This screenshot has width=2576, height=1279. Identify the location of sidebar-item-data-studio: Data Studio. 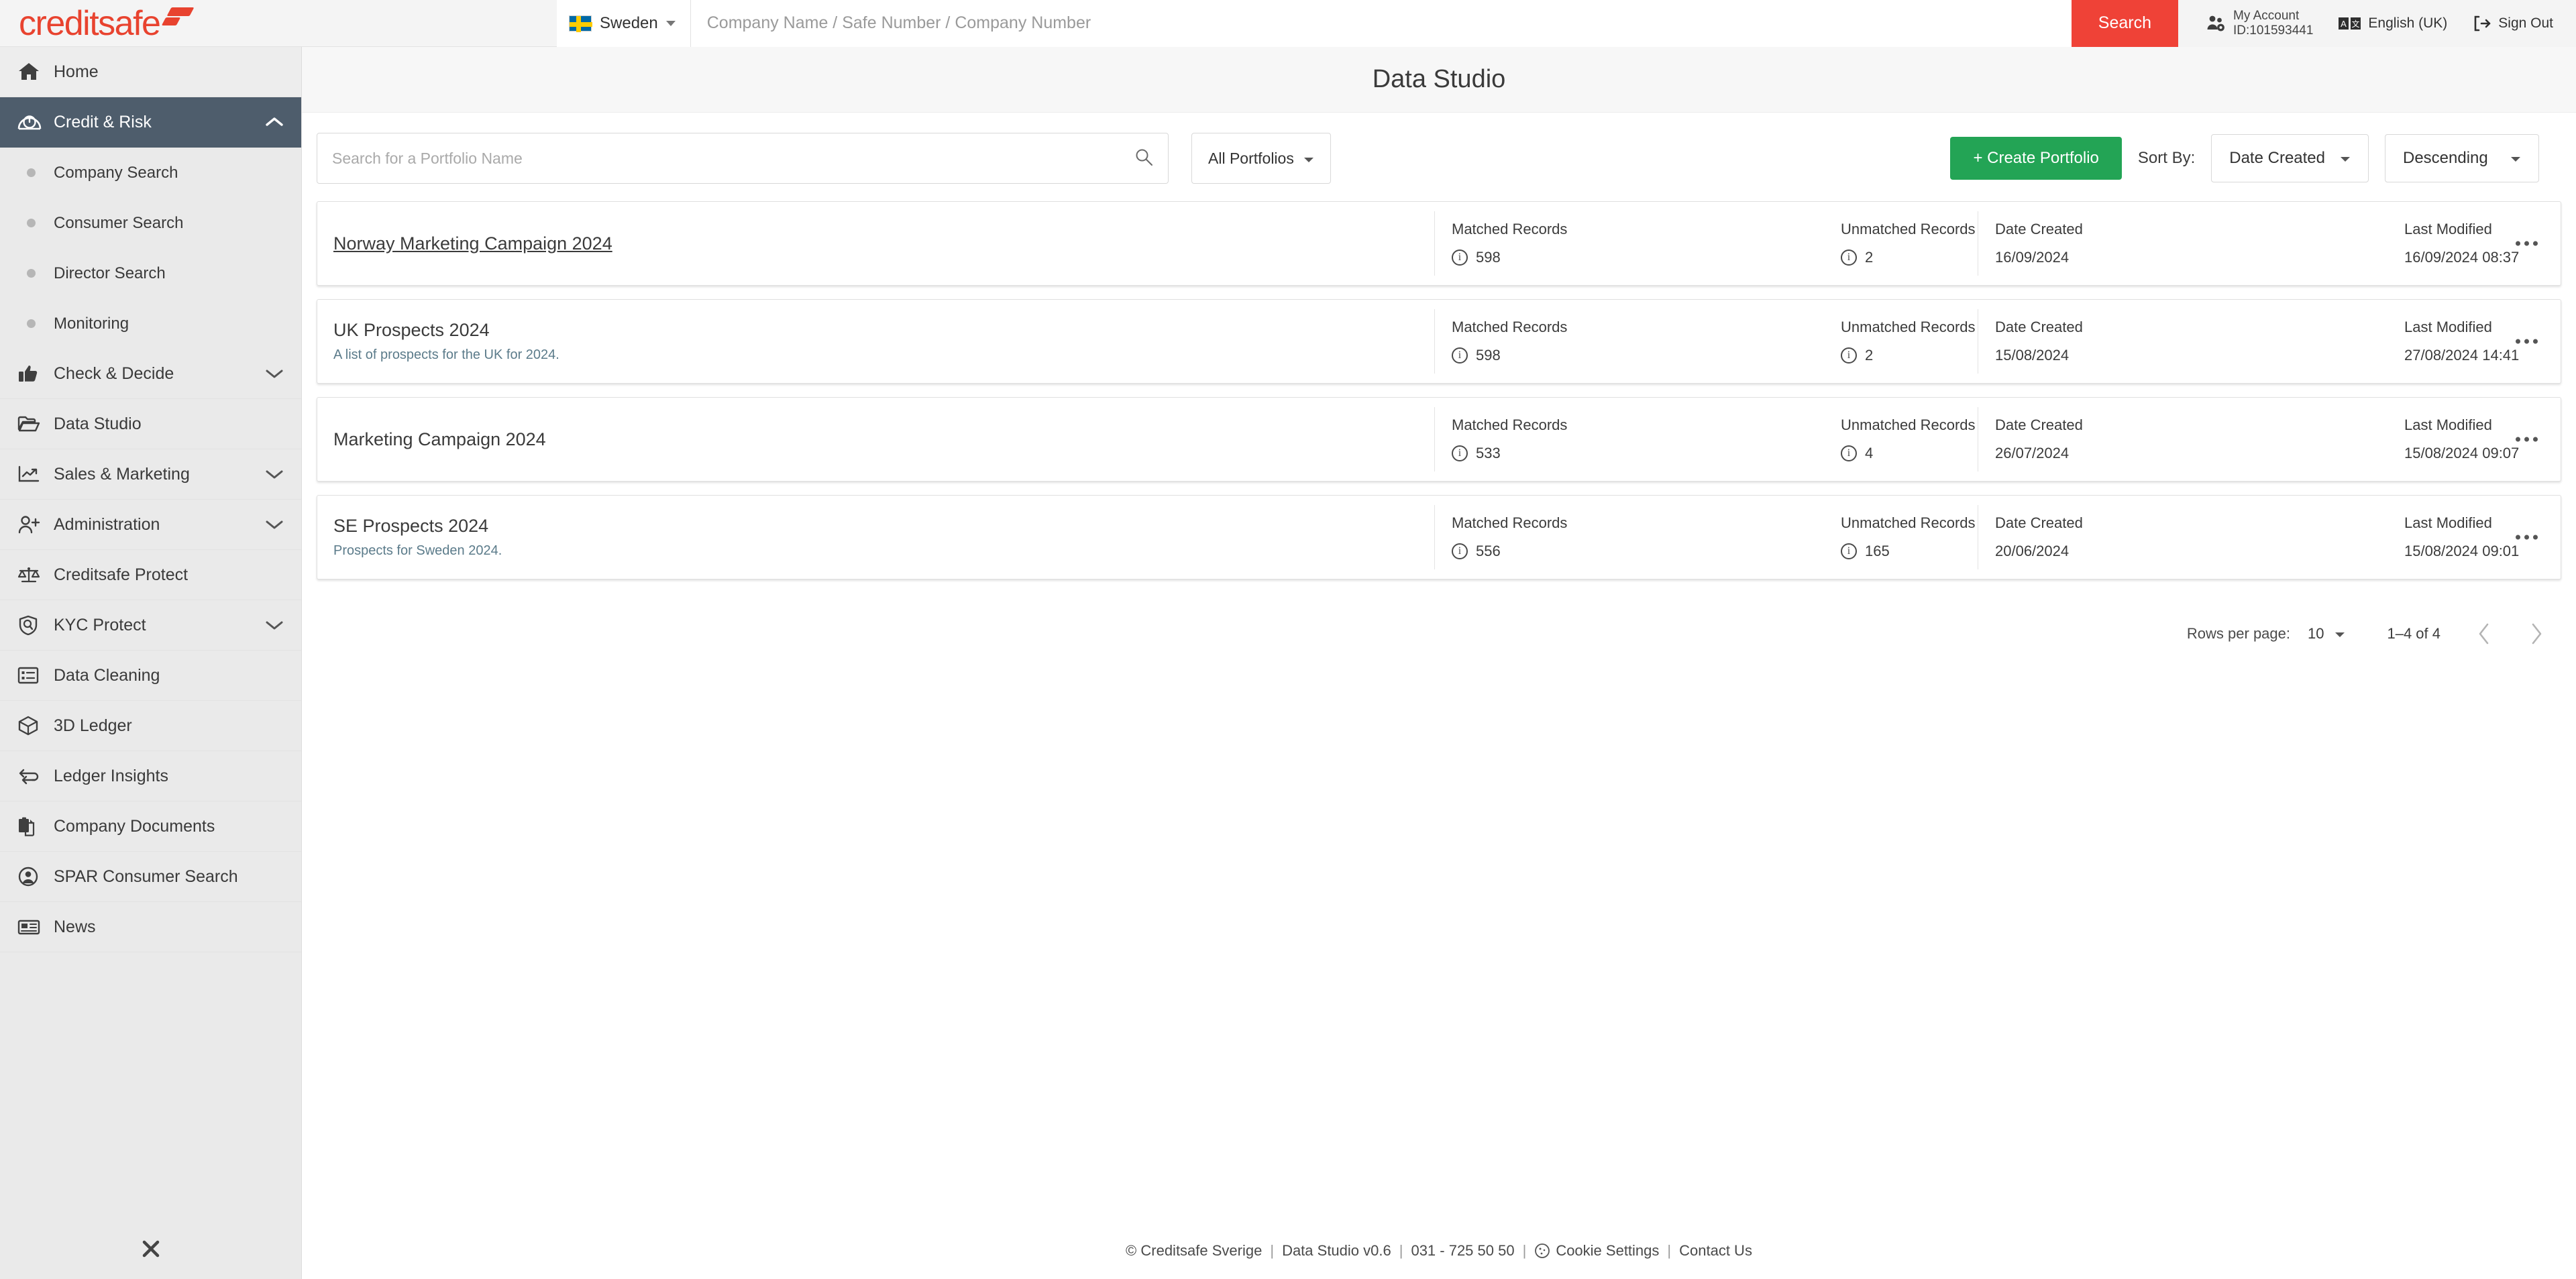
(150, 424).